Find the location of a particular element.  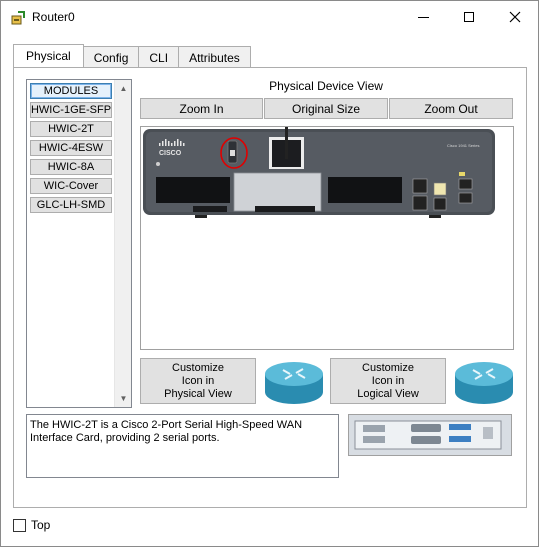

minimize-icon is located at coordinates (423, 17).